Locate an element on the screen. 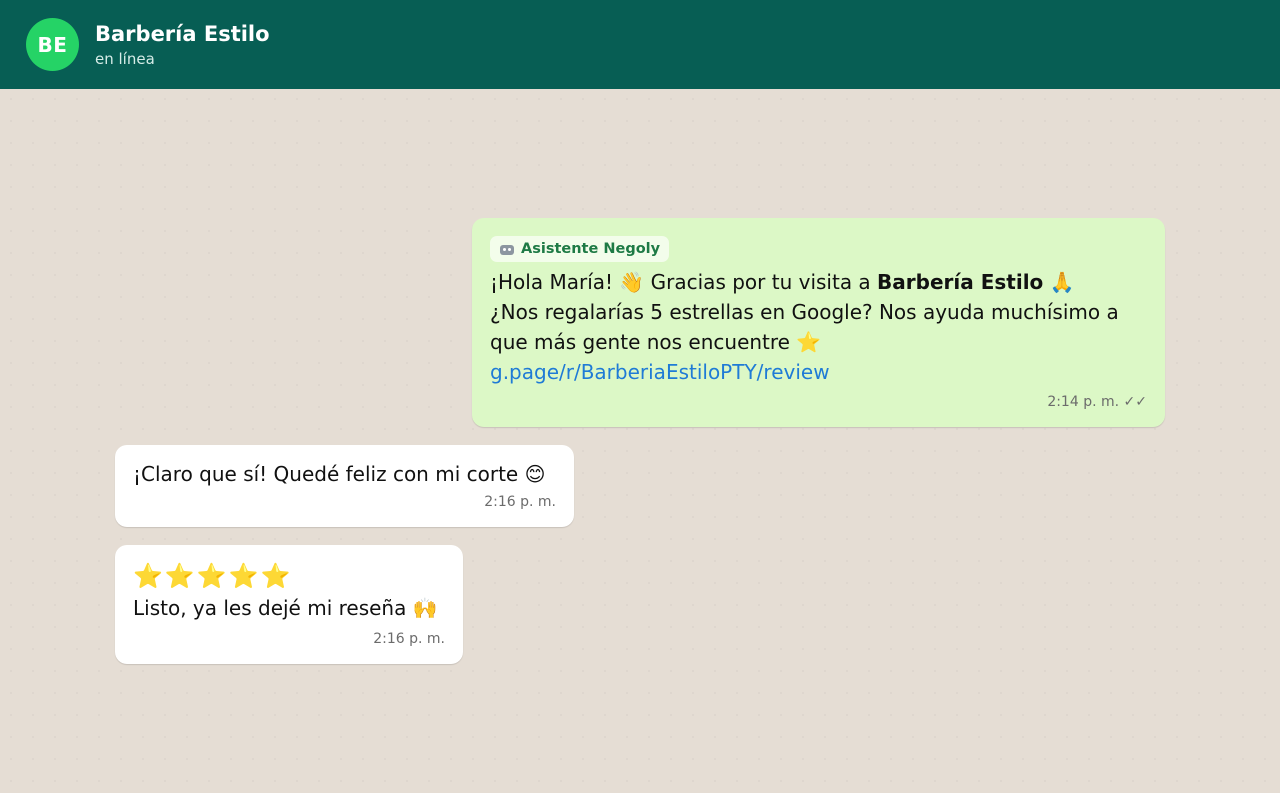  message-text-segment: que más gente nos encuentre is located at coordinates (643, 342).